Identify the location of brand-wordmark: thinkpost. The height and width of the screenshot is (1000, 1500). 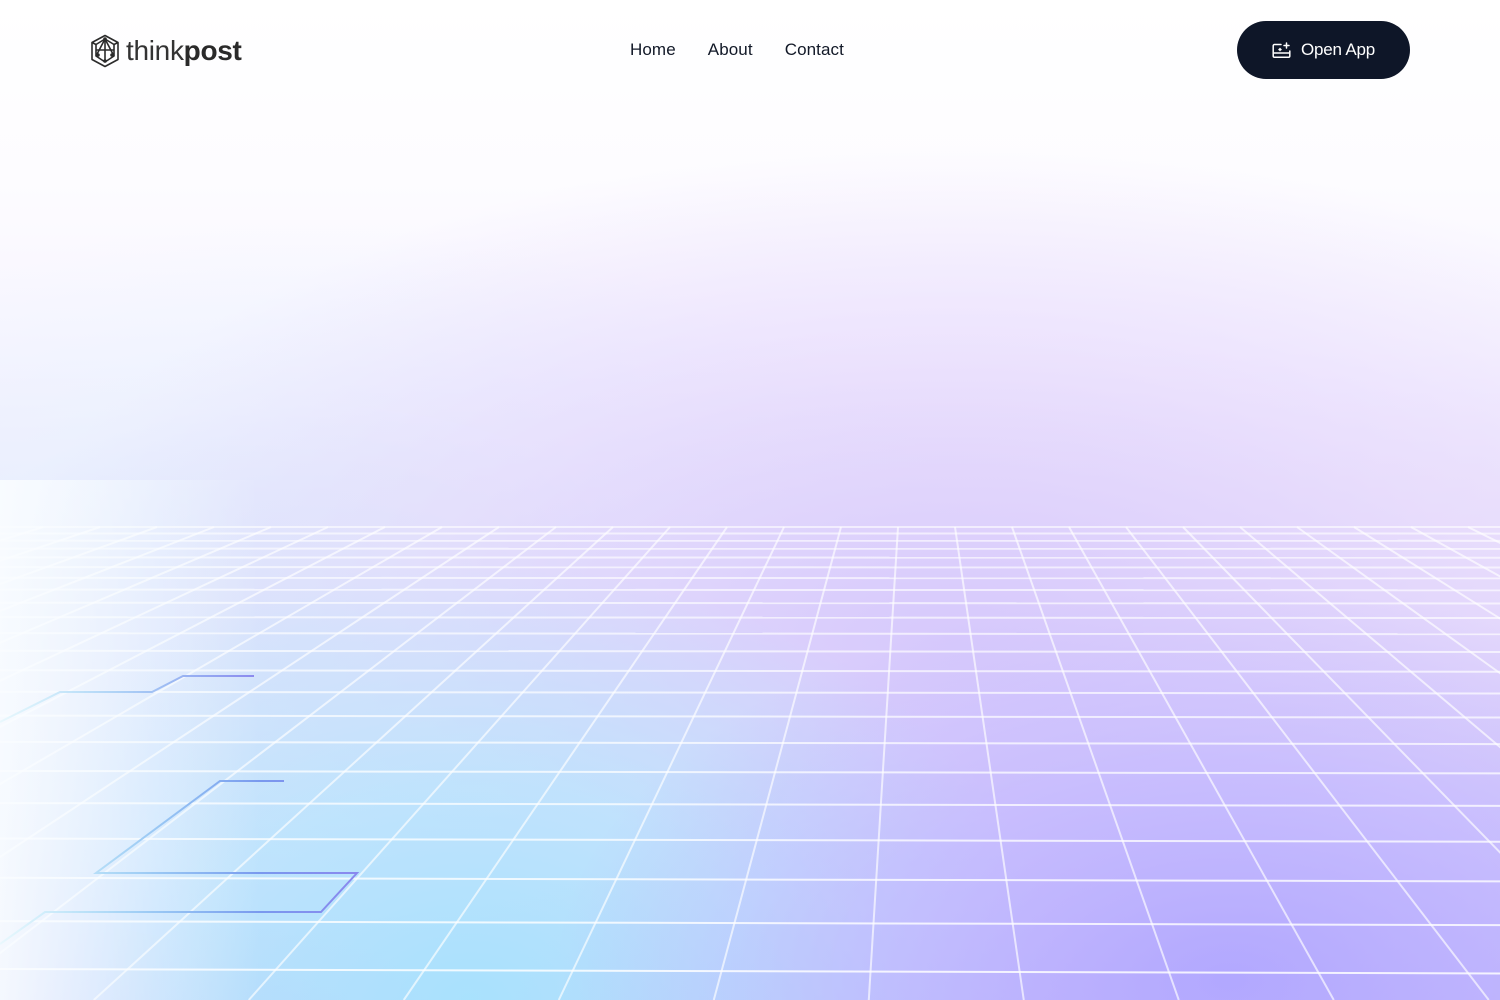
(184, 51).